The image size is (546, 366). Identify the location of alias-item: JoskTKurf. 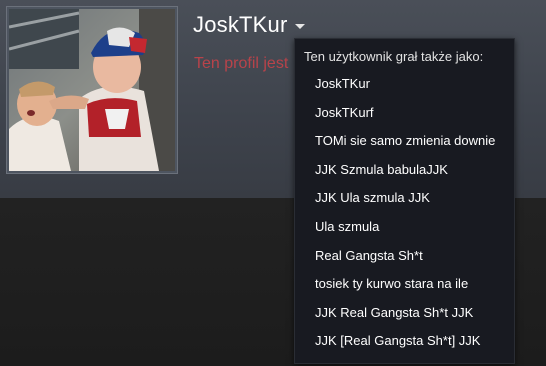
(404, 119).